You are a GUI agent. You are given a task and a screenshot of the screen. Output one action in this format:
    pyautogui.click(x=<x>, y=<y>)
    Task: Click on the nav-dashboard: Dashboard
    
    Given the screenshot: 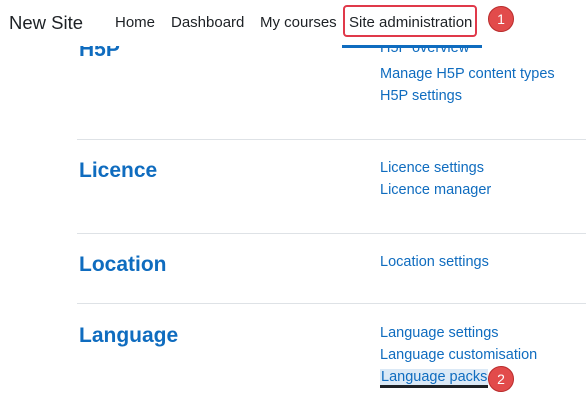 What is the action you would take?
    pyautogui.click(x=207, y=22)
    